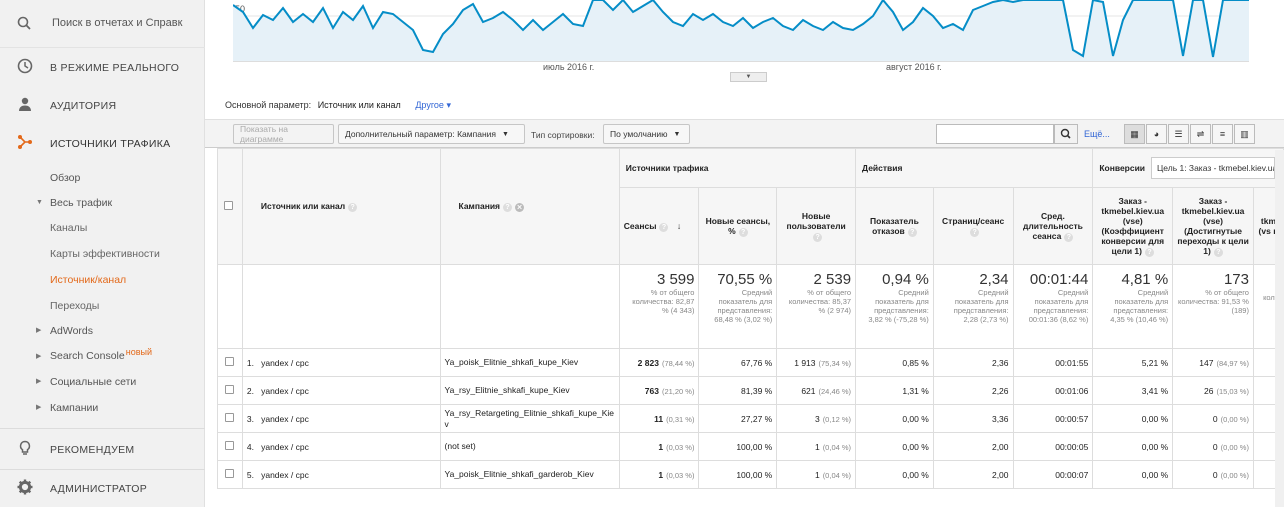 This screenshot has width=1284, height=508. I want to click on row-checkbox-cell, so click(230, 446).